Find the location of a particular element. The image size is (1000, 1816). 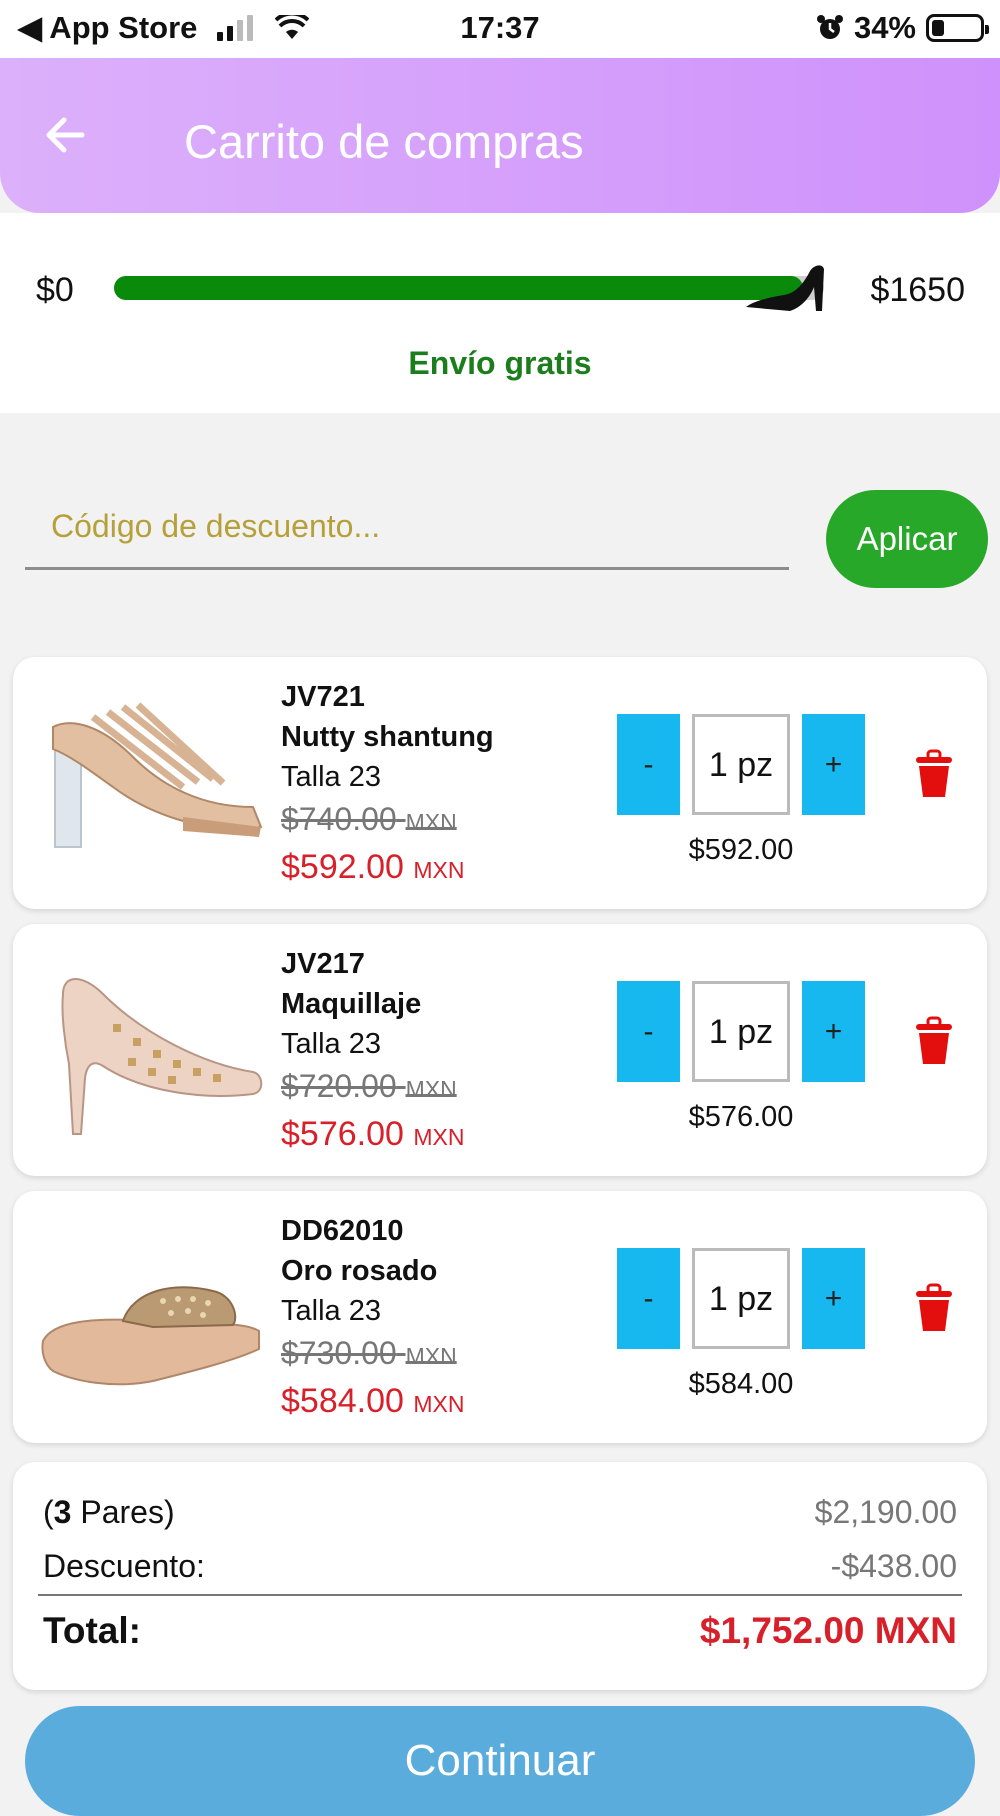

total-value: $1,752.00 MXN is located at coordinates (828, 1630).